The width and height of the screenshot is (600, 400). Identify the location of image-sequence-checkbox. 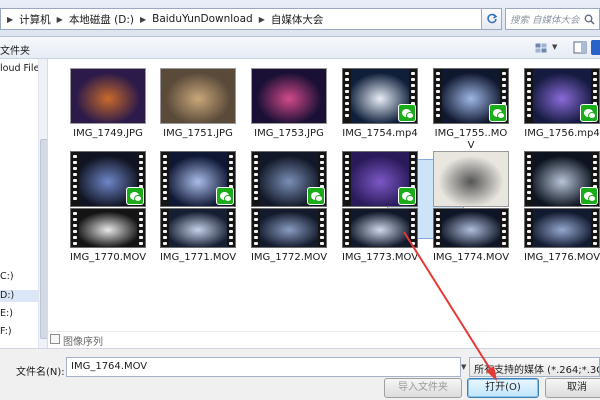
(55, 339).